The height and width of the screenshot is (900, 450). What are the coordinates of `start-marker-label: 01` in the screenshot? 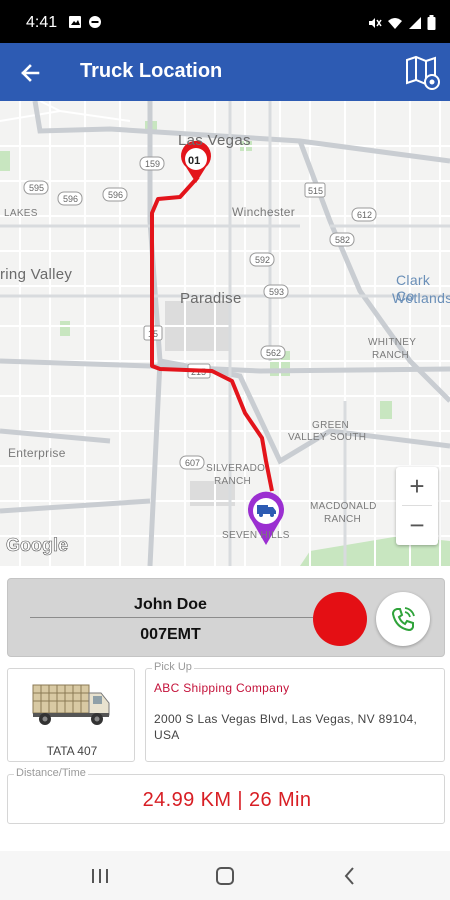 It's located at (194, 161).